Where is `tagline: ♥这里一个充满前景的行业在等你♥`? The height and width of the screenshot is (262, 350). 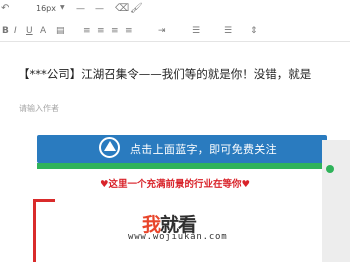
tagline: ♥这里一个充满前景的行业在等你♥ is located at coordinates (175, 184).